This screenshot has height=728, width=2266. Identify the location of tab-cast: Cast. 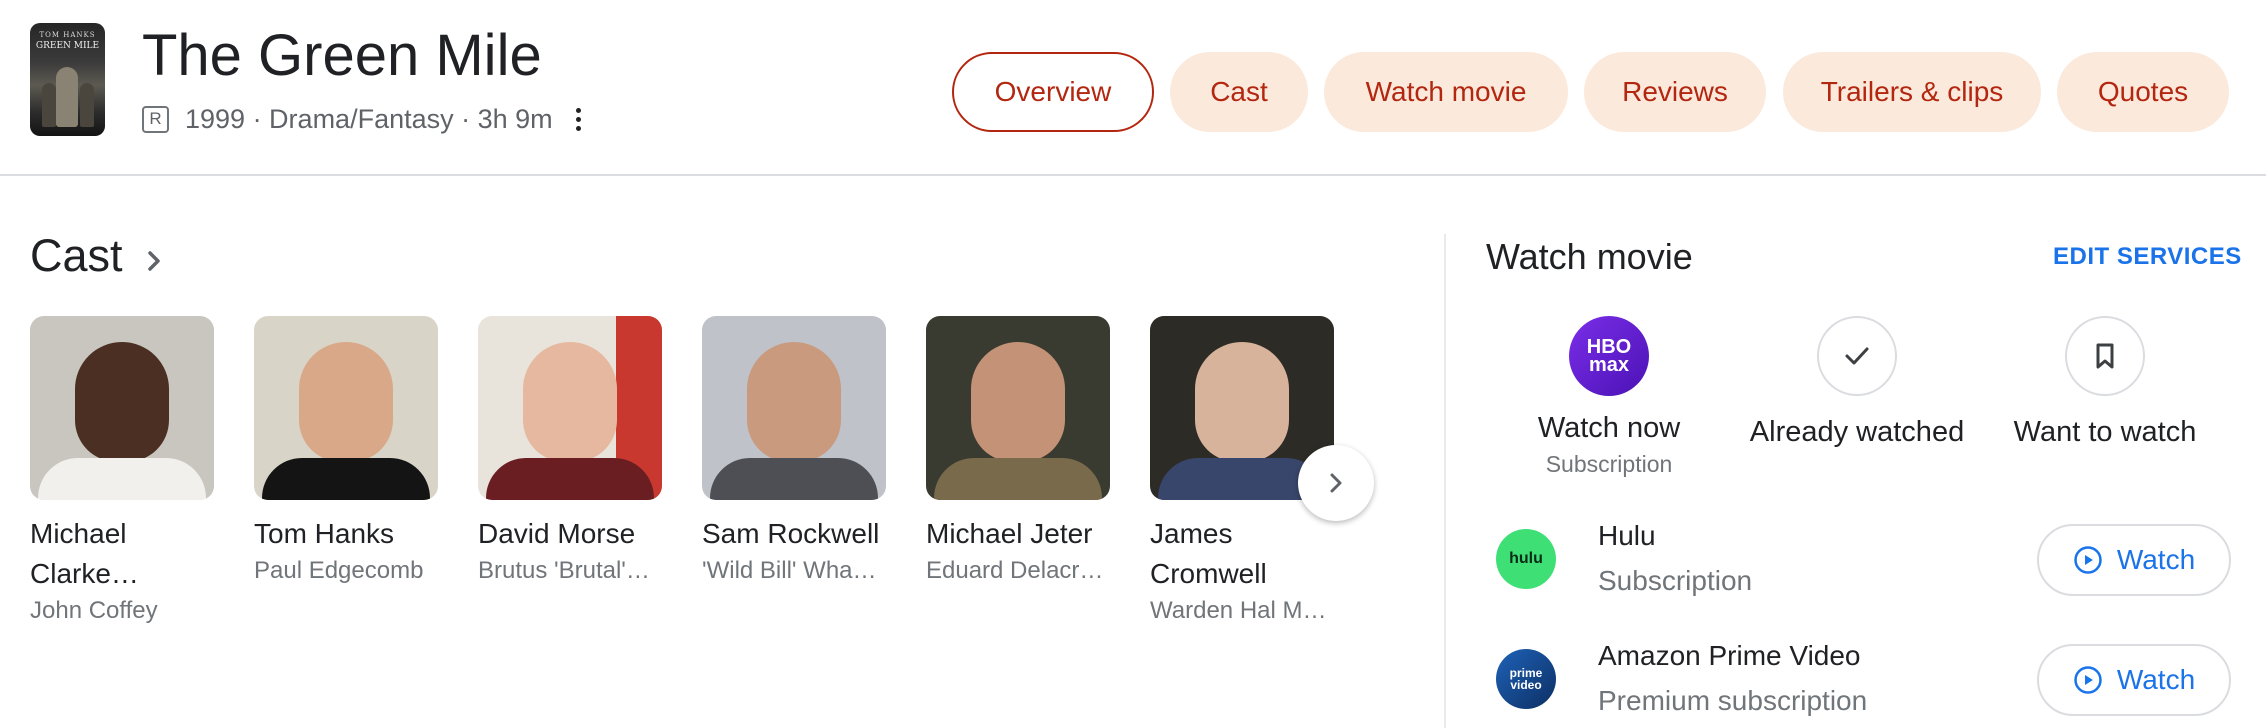
(1239, 92).